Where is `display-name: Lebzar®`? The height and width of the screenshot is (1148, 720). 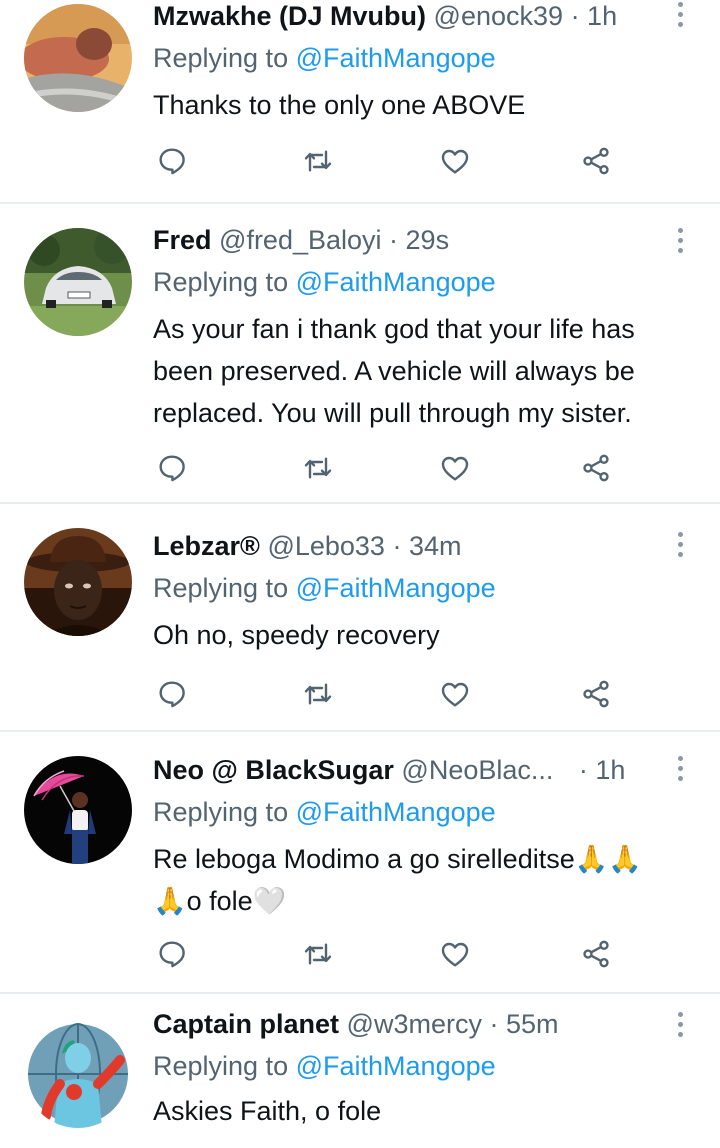
display-name: Lebzar® is located at coordinates (206, 546).